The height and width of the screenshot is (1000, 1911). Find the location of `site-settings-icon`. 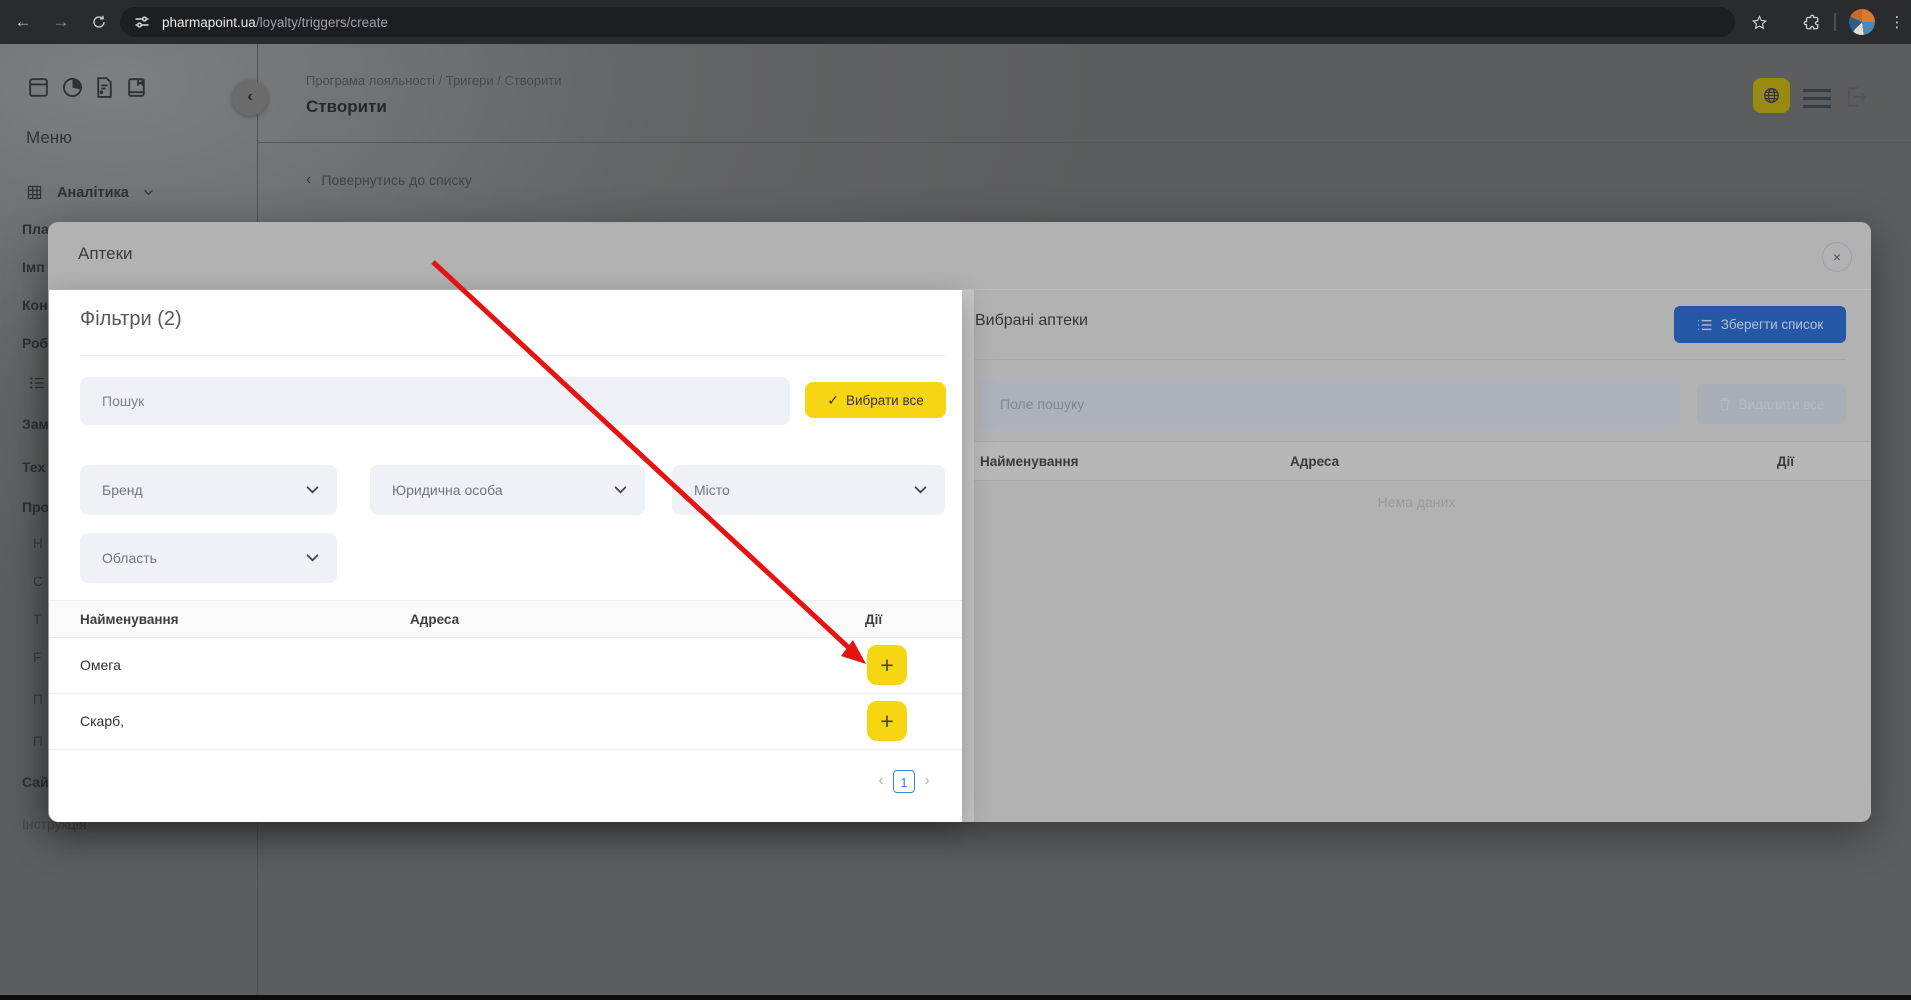

site-settings-icon is located at coordinates (142, 22).